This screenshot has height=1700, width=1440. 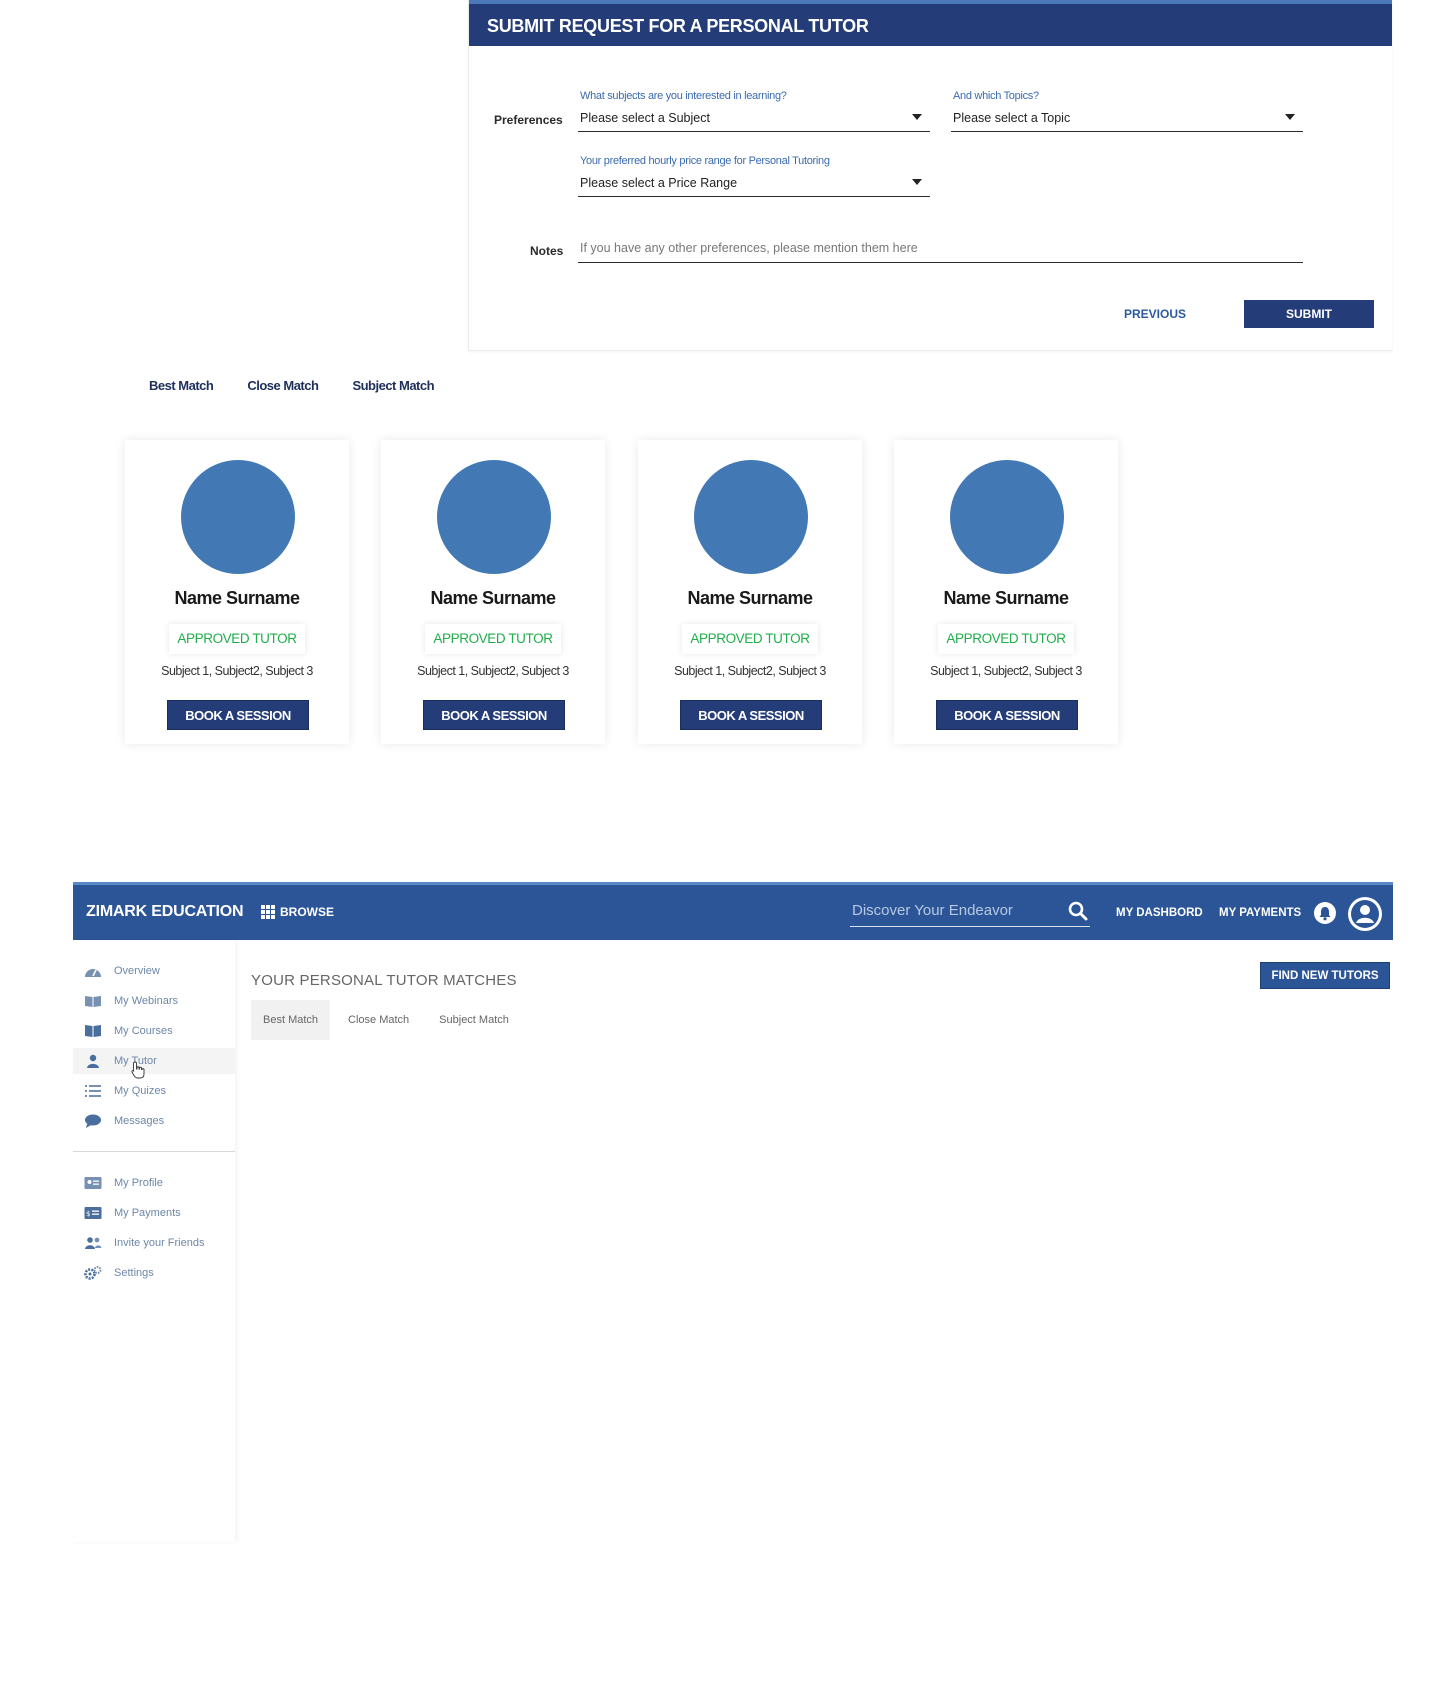 What do you see at coordinates (1159, 913) in the screenshot?
I see `nav-my-dashboard: MY DASHBORD` at bounding box center [1159, 913].